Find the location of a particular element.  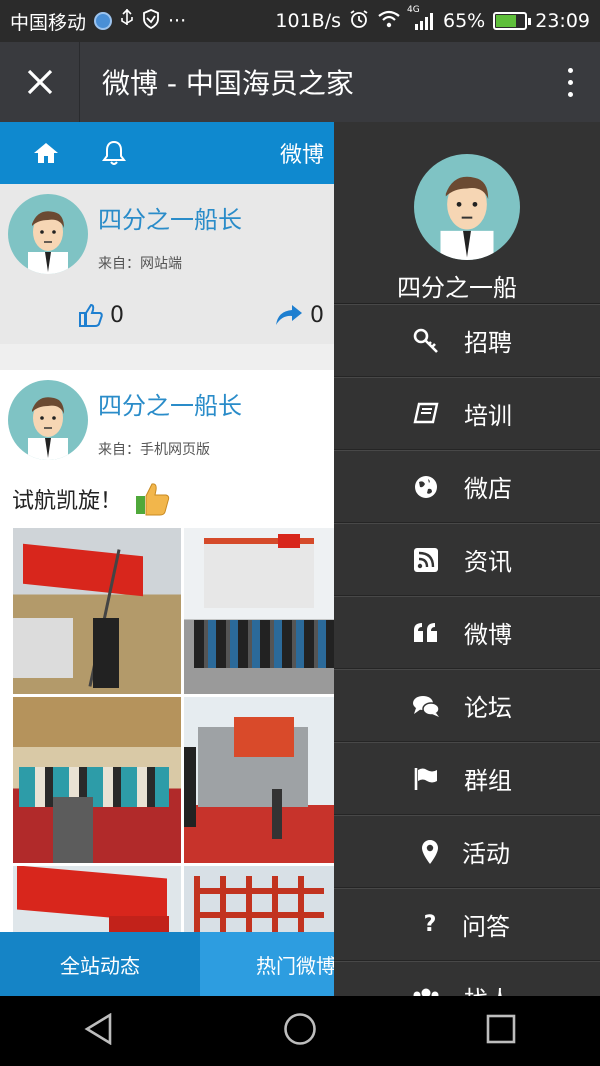

book-icon is located at coordinates (426, 414).